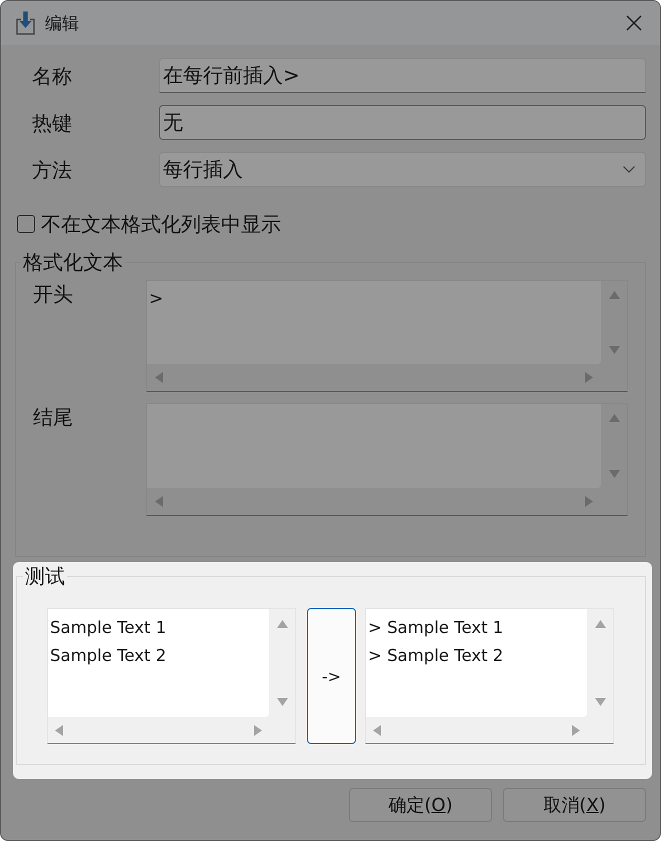 The width and height of the screenshot is (661, 841). Describe the element at coordinates (171, 676) in the screenshot. I see `text-area: Sample Text 1 Sample Text 2` at that location.